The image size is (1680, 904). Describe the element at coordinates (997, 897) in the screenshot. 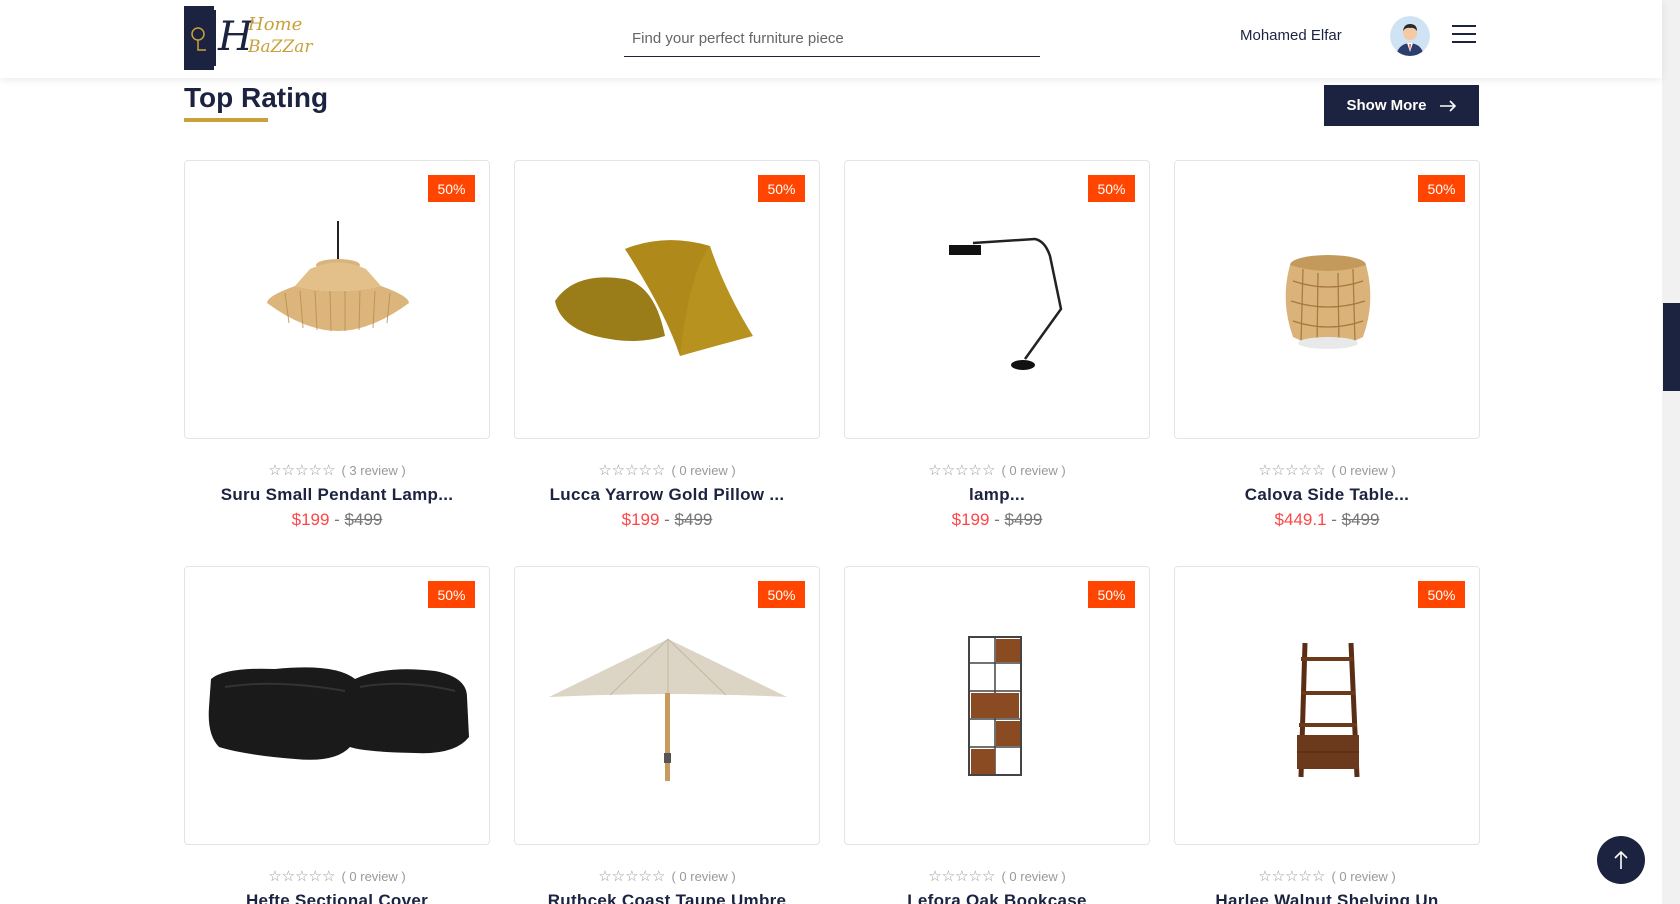

I see `product-name: Lefora Oak Bookcase` at that location.